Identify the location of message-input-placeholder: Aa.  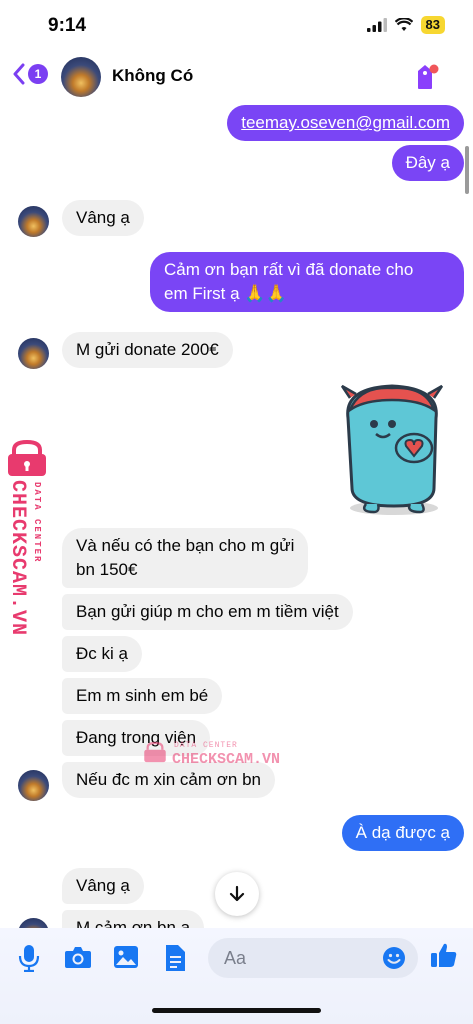
(235, 958).